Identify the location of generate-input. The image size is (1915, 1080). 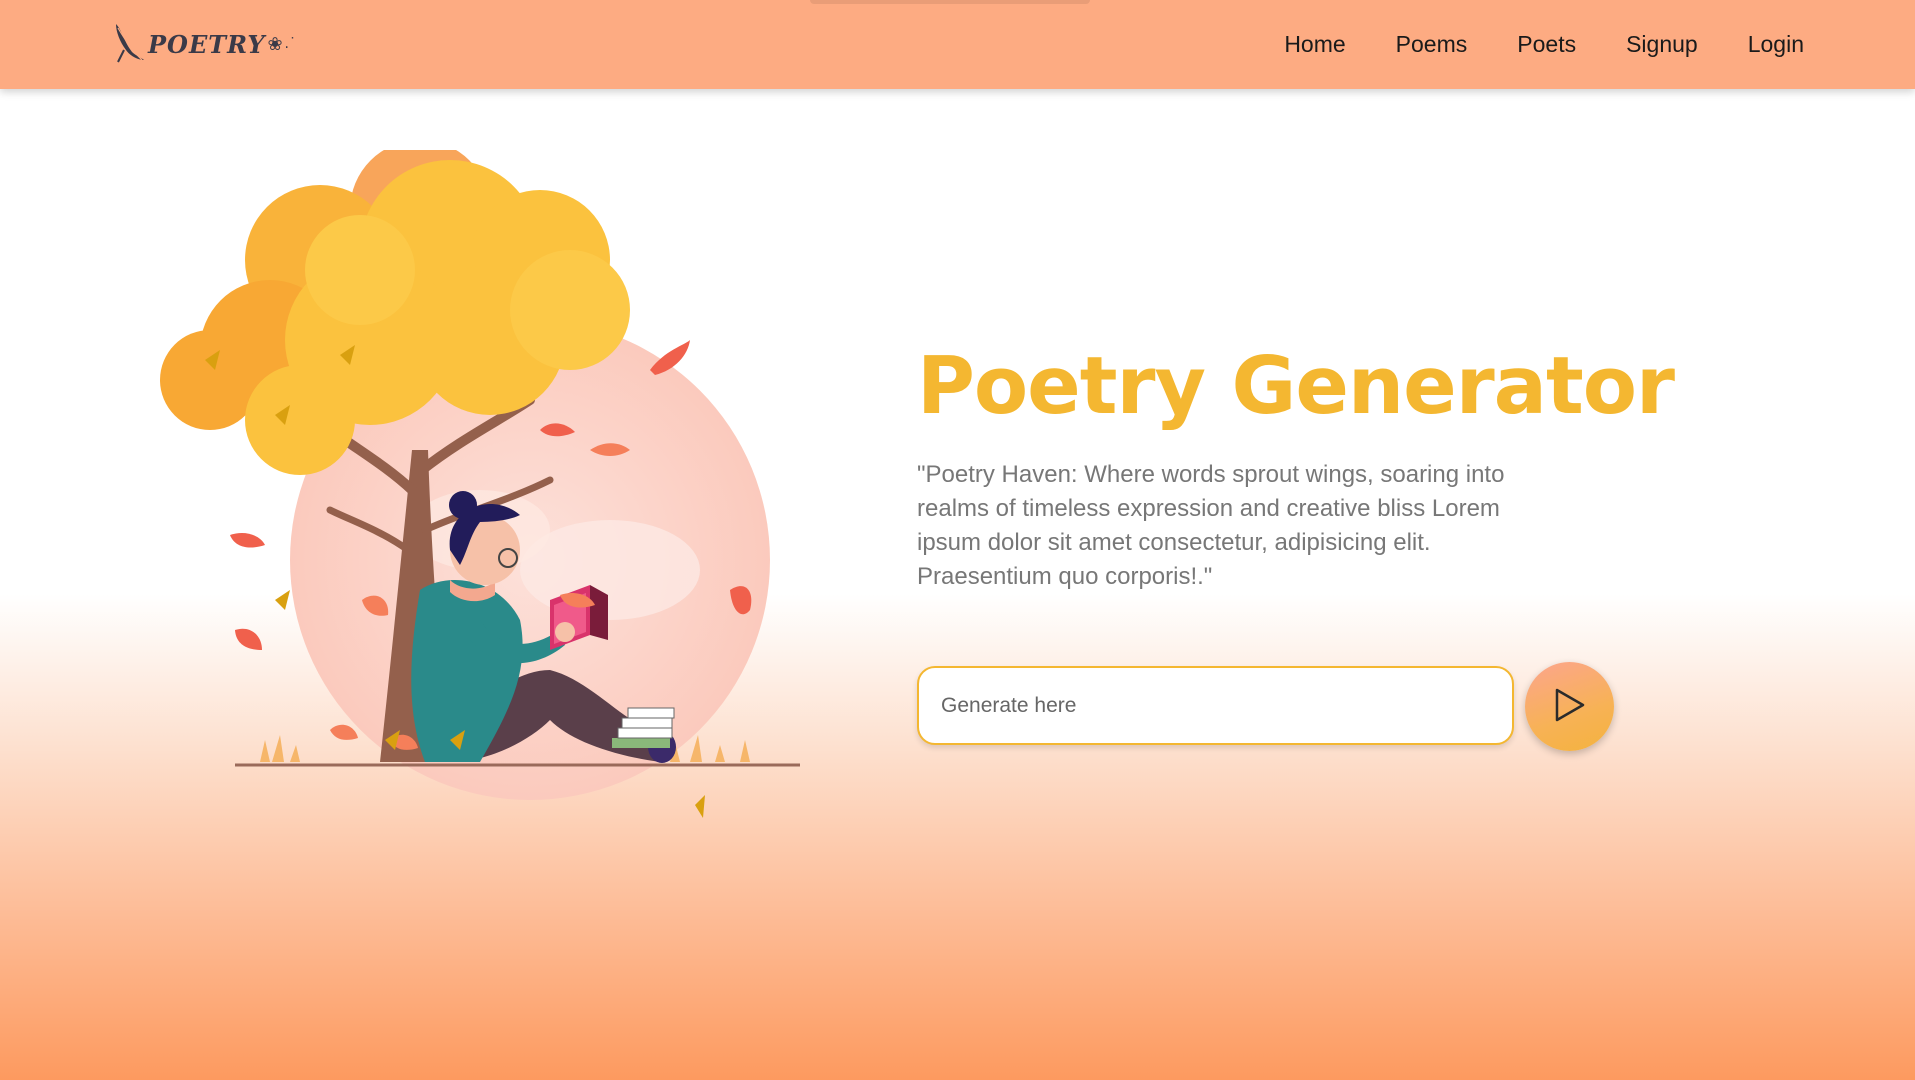
(1215, 705).